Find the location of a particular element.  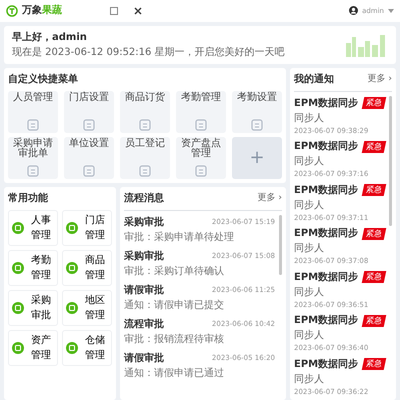

close-icon is located at coordinates (138, 10).